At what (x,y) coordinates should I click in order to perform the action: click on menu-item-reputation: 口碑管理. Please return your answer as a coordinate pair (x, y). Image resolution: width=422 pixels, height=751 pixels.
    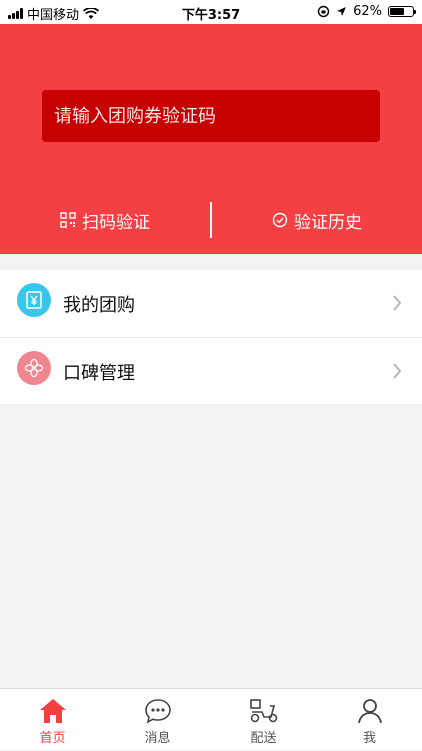
    Looking at the image, I should click on (211, 371).